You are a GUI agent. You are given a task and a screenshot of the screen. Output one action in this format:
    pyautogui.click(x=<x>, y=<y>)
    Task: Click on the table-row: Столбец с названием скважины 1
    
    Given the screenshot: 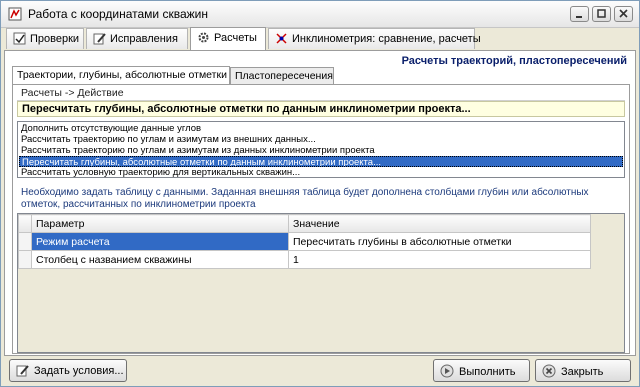 What is the action you would take?
    pyautogui.click(x=304, y=259)
    